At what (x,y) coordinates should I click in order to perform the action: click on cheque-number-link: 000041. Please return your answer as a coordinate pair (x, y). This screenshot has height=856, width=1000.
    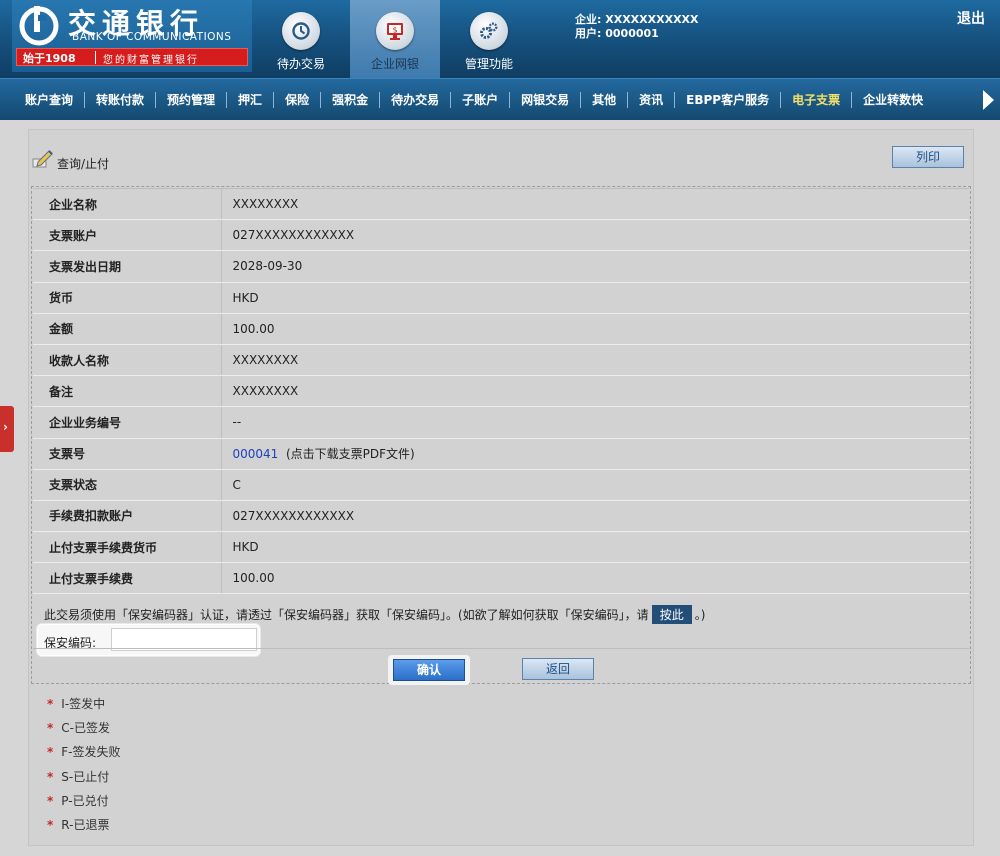
    Looking at the image, I should click on (256, 454).